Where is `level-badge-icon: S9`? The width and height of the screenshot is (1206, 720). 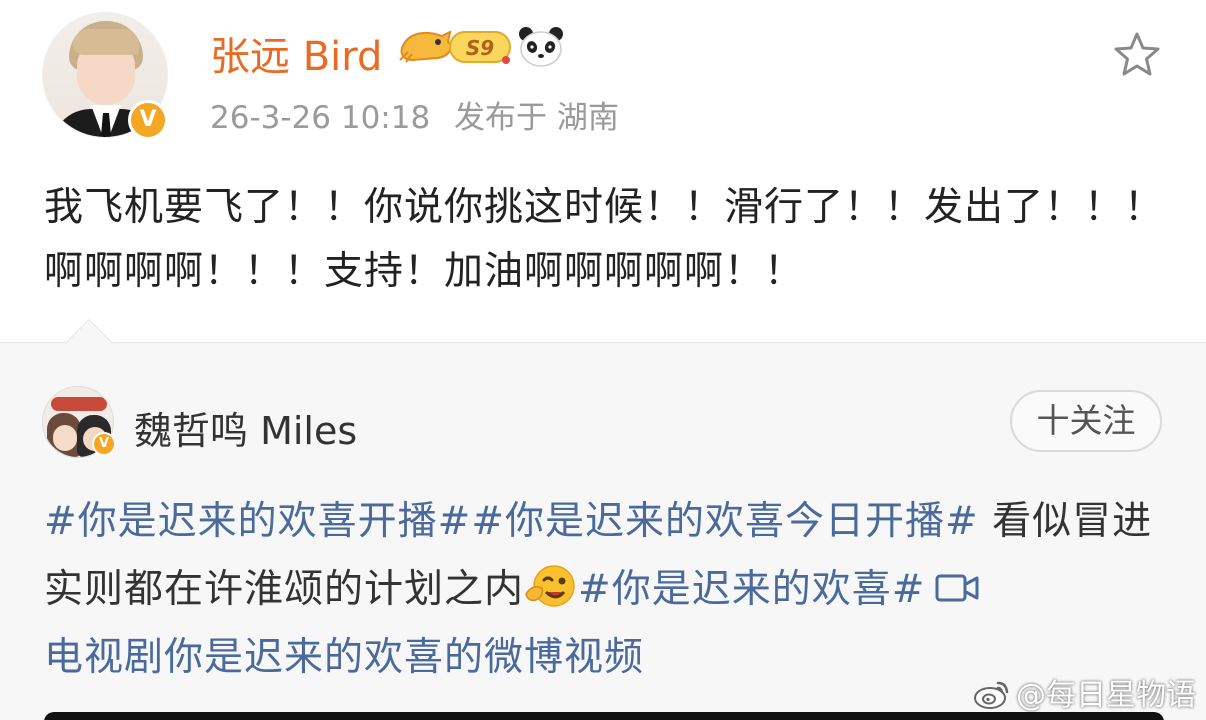
level-badge-icon: S9 is located at coordinates (456, 46).